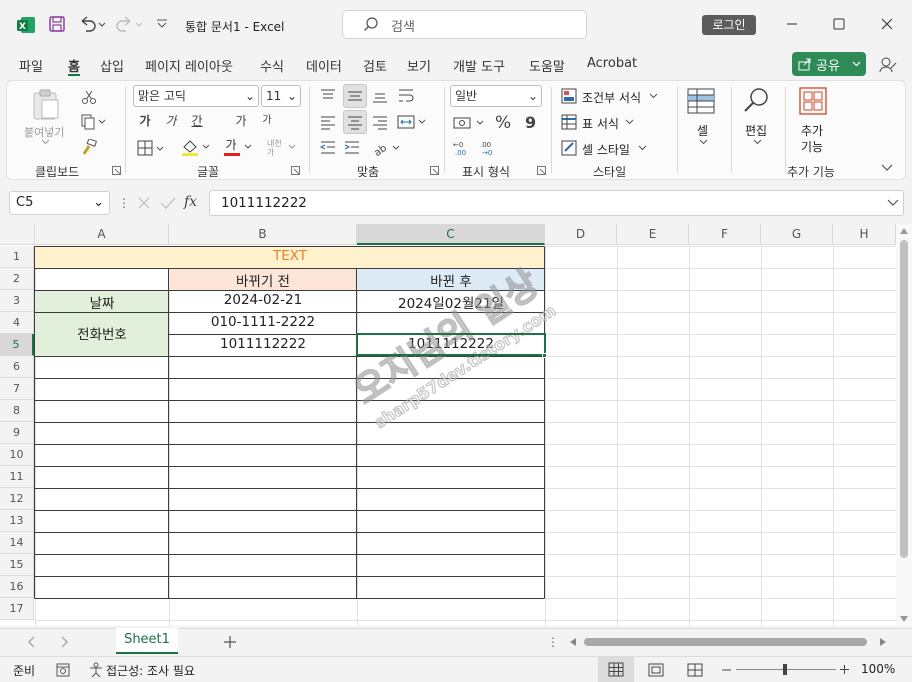 The image size is (912, 682). Describe the element at coordinates (701, 101) in the screenshot. I see `cells-icon` at that location.